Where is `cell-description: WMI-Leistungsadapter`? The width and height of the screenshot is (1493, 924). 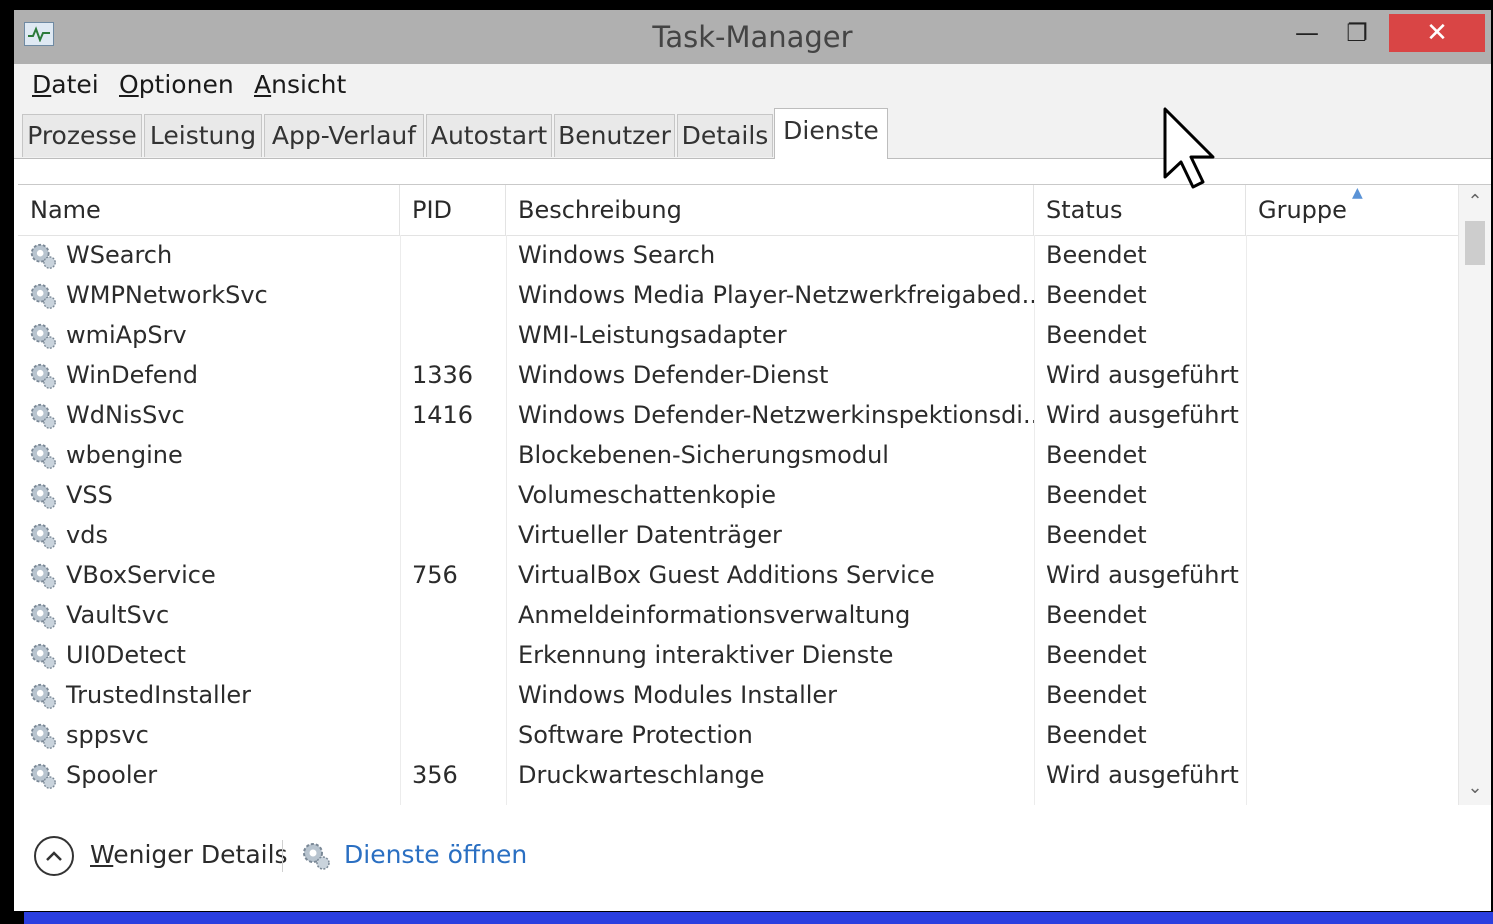
cell-description: WMI-Leistungsadapter is located at coordinates (652, 335).